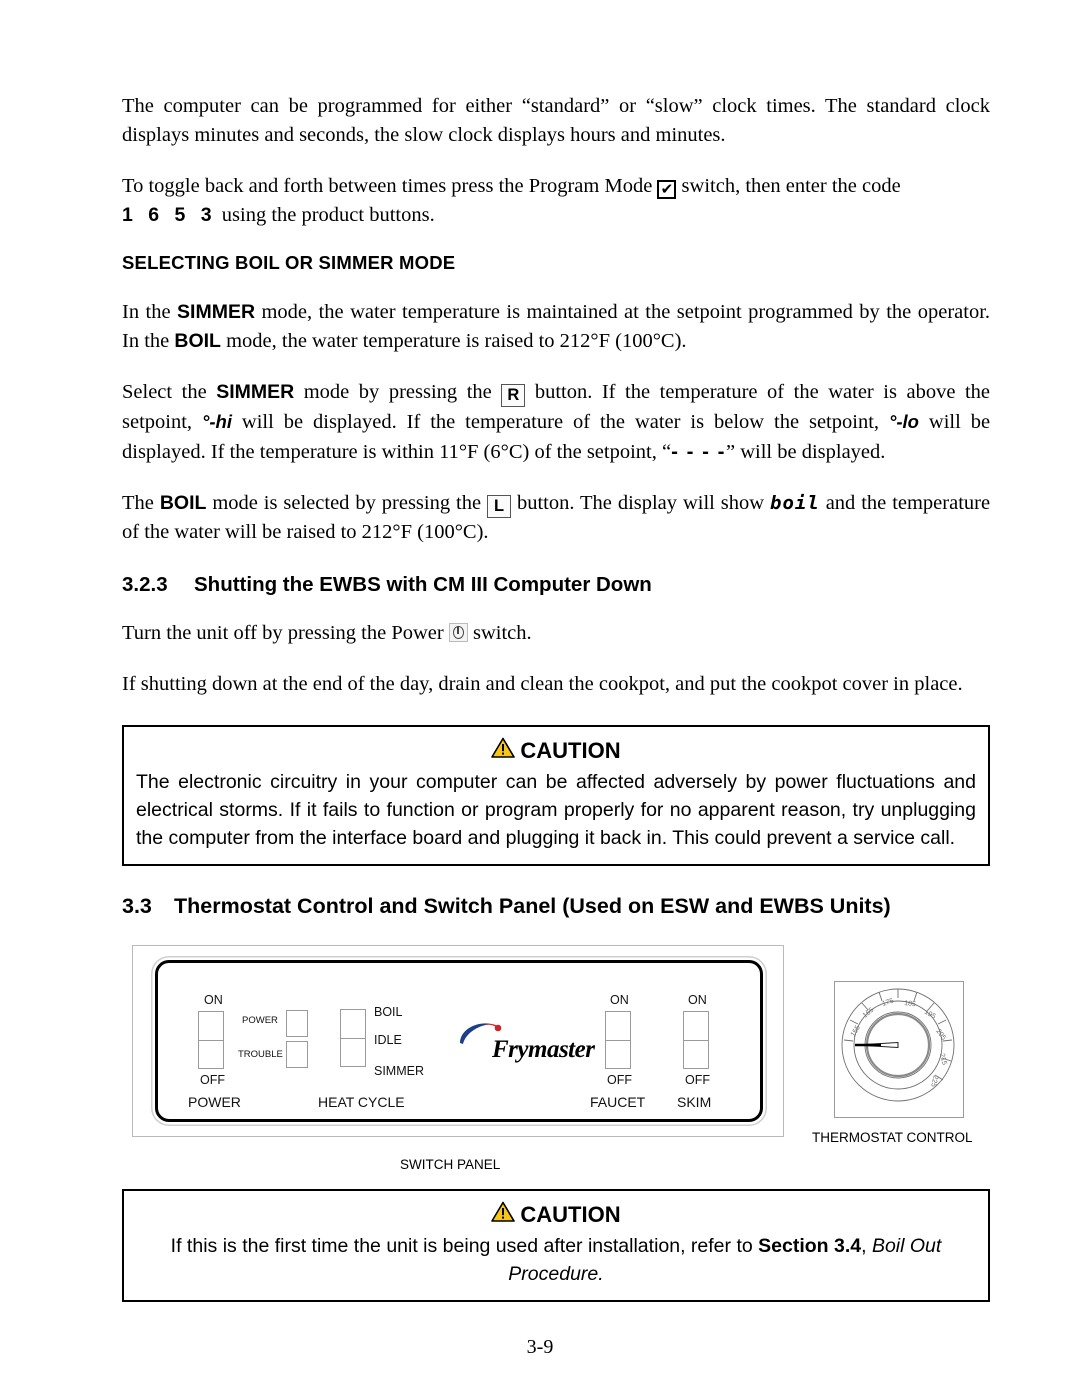  Describe the element at coordinates (361, 1102) in the screenshot. I see `heat-cycle-name: HEAT CYCLE` at that location.